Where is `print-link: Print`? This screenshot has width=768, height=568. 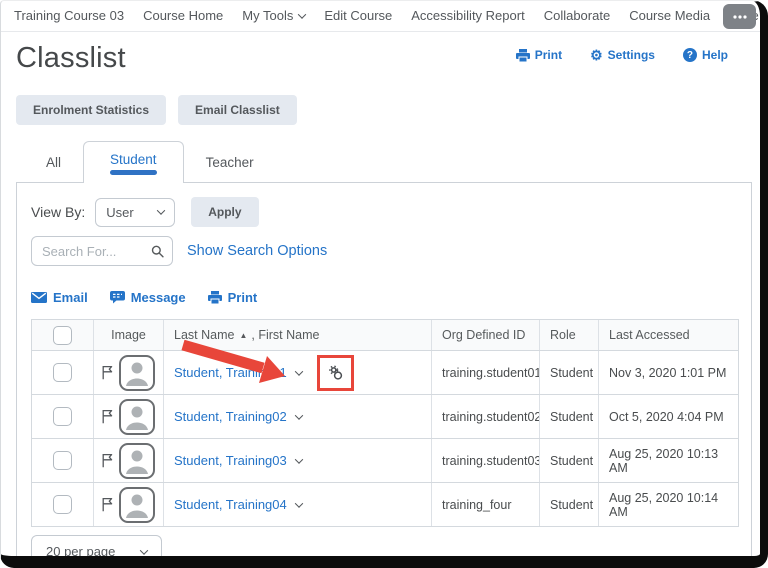
print-link: Print is located at coordinates (538, 55).